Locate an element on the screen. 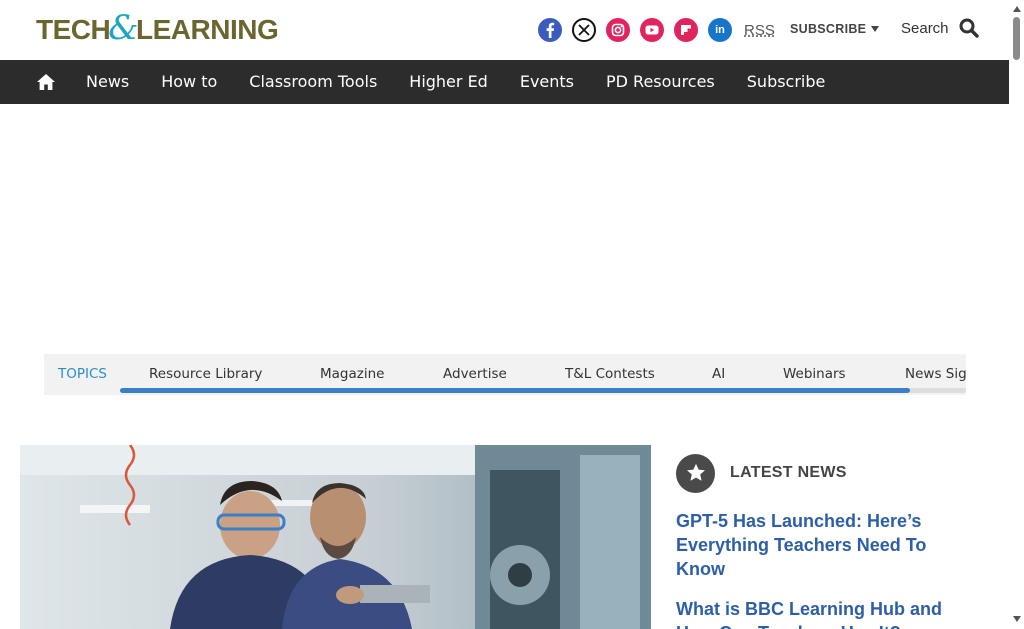 Image resolution: width=1024 pixels, height=629 pixels. search-button: Search is located at coordinates (940, 28).